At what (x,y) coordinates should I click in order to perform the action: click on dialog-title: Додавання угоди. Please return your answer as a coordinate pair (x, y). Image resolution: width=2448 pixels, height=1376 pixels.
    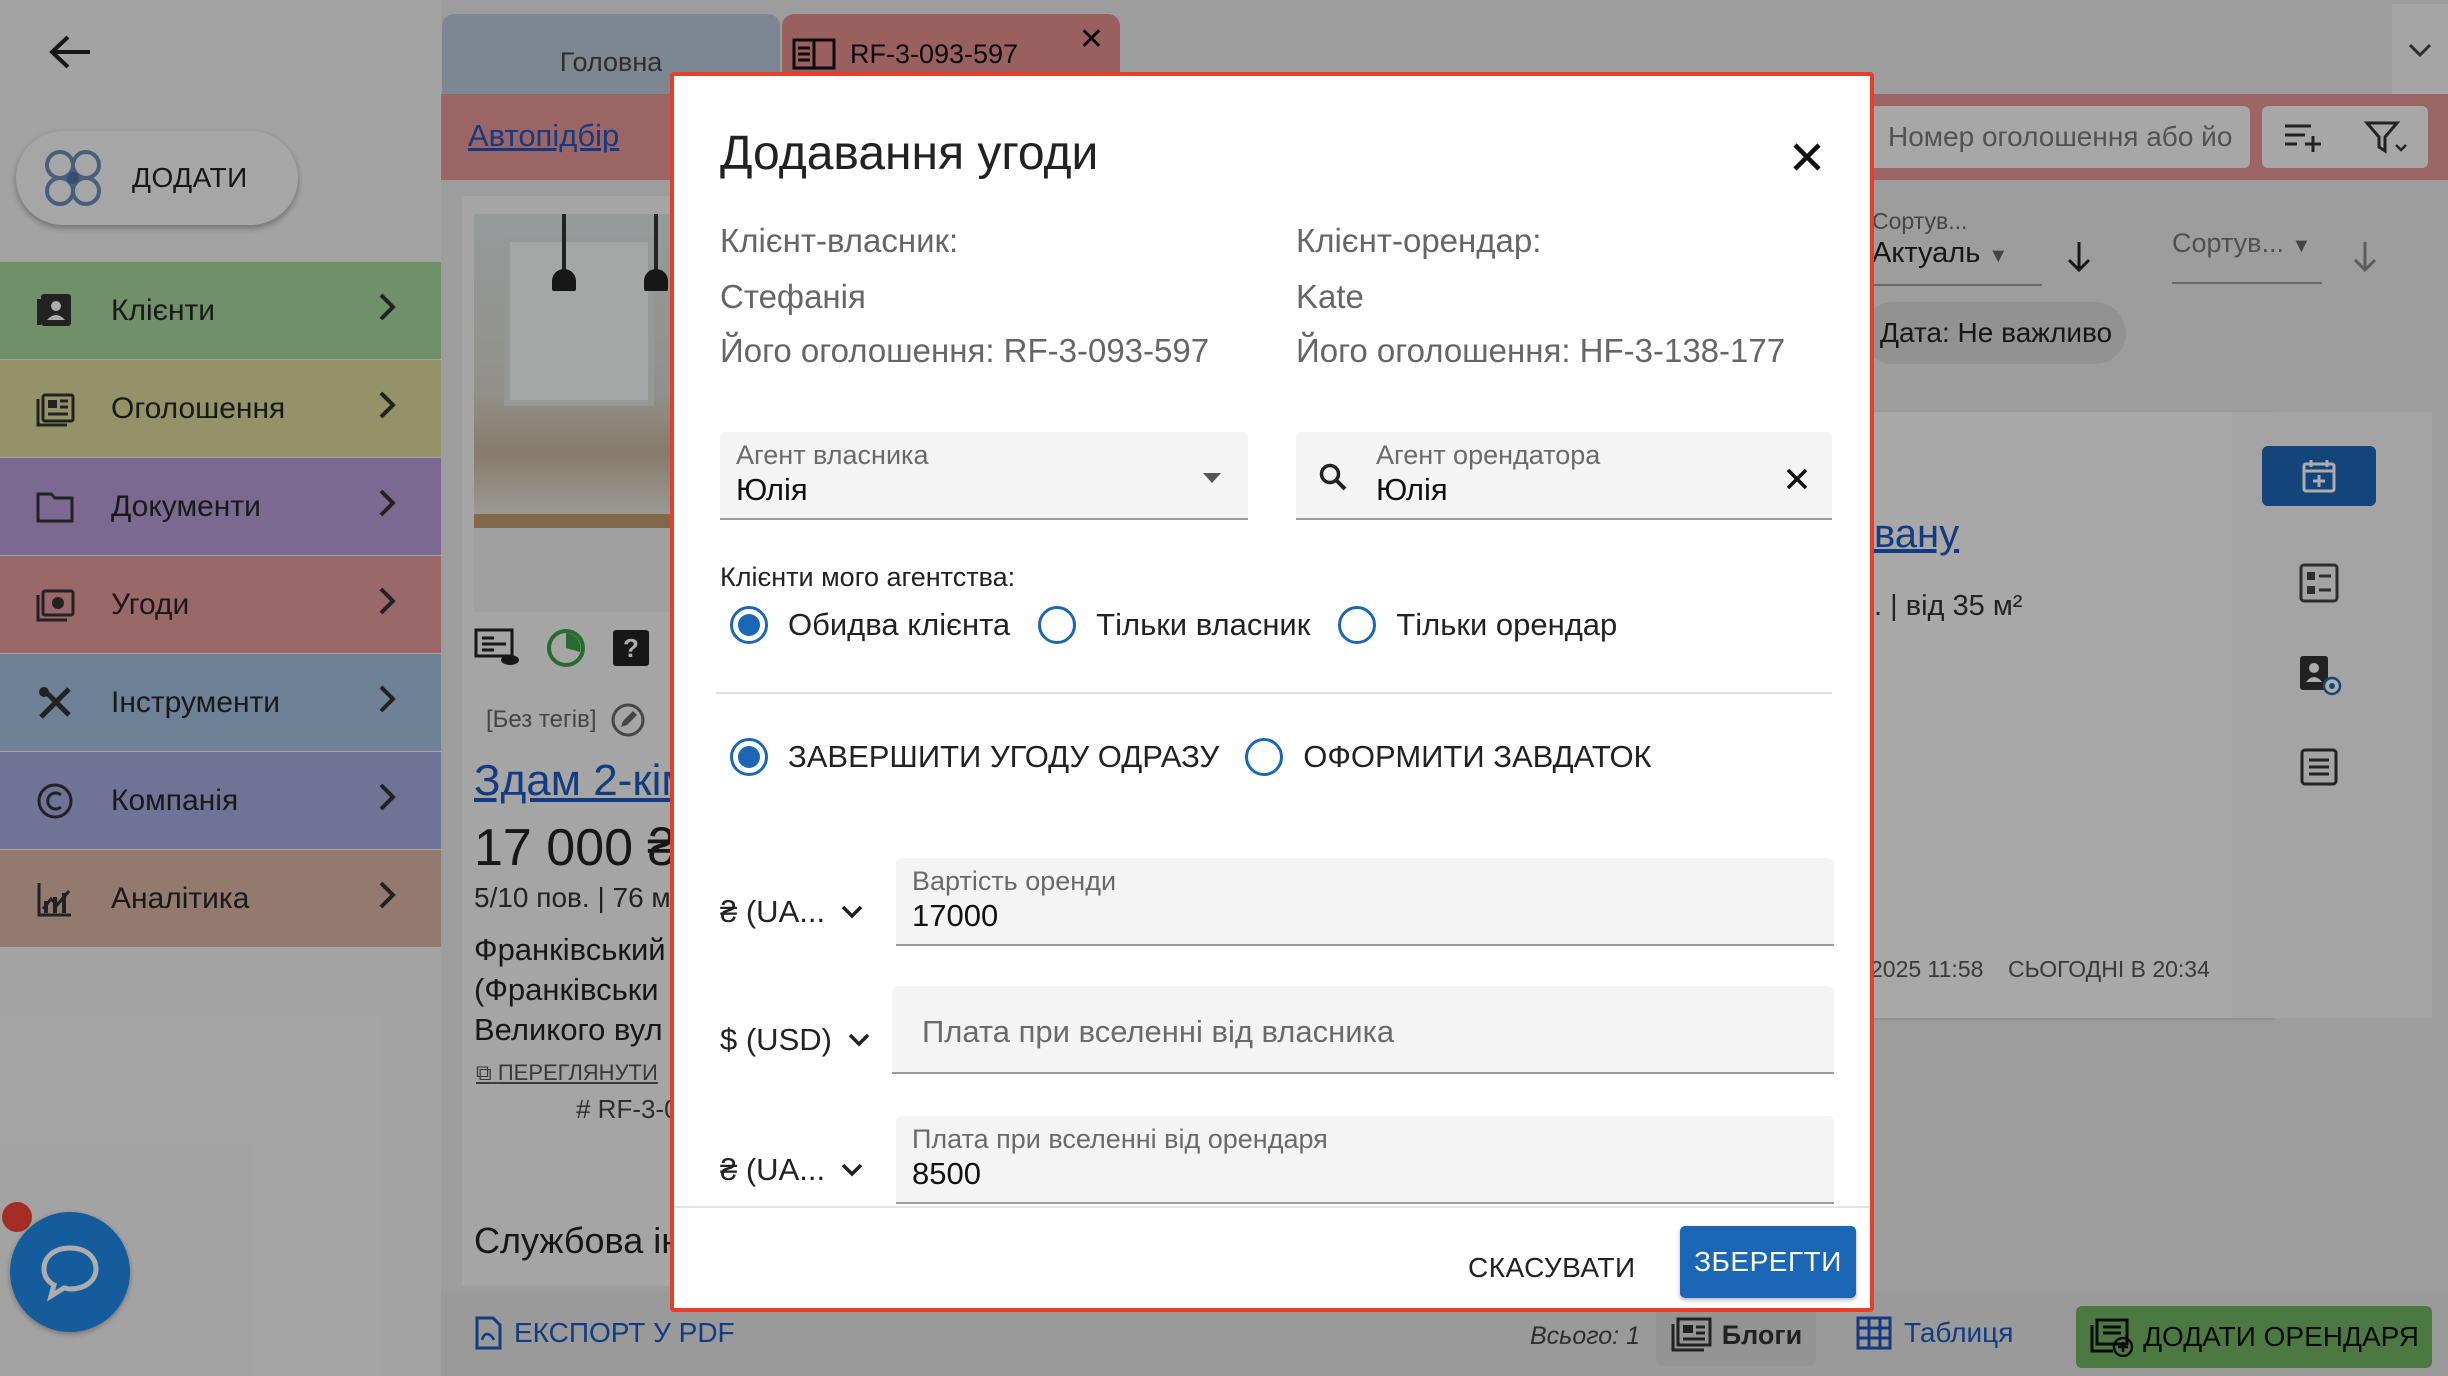
    Looking at the image, I should click on (909, 153).